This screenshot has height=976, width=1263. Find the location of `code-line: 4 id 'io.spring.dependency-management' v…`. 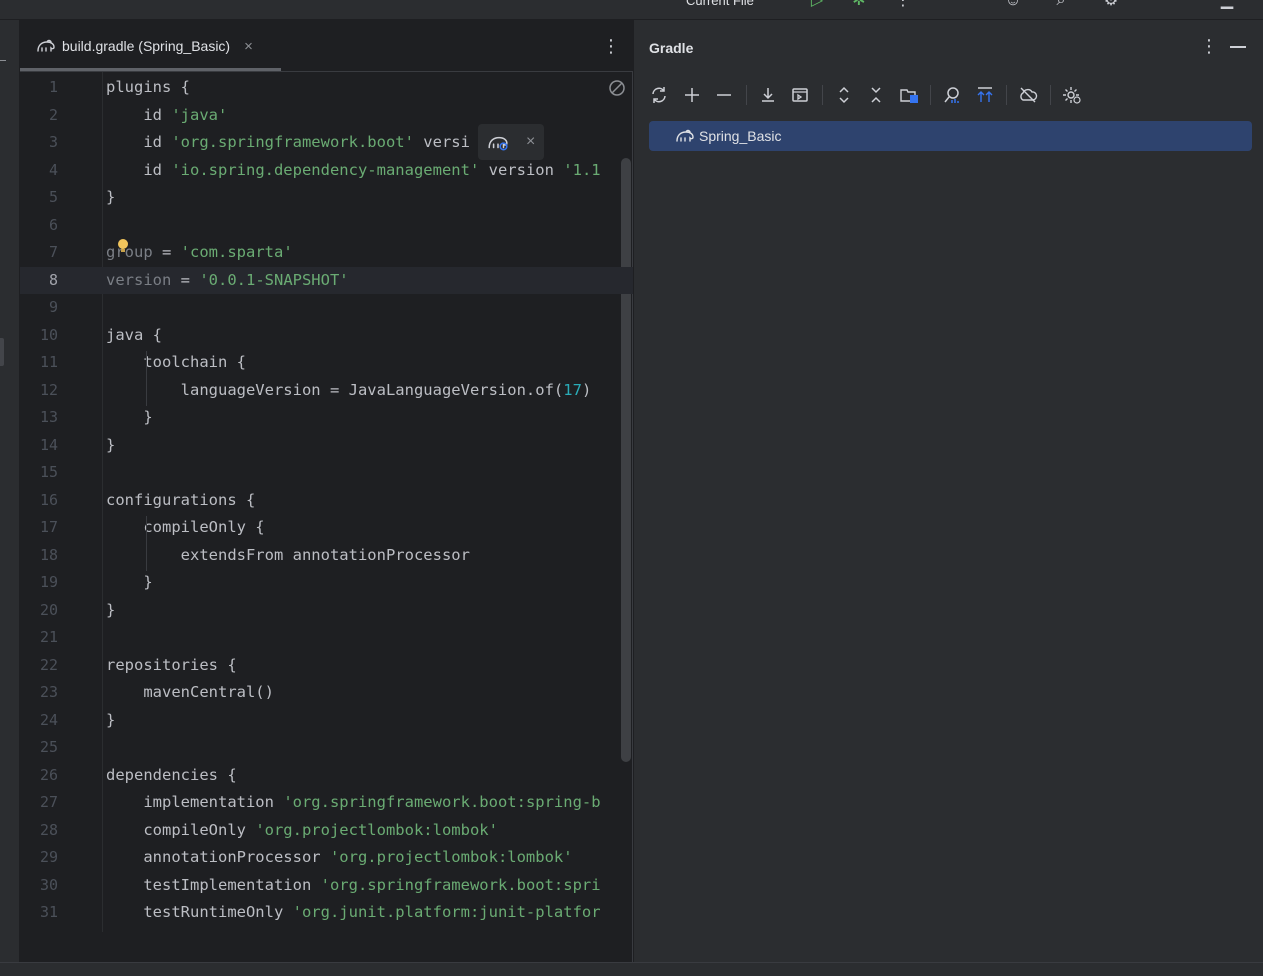

code-line: 4 id 'io.spring.dependency-management' v… is located at coordinates (326, 171).